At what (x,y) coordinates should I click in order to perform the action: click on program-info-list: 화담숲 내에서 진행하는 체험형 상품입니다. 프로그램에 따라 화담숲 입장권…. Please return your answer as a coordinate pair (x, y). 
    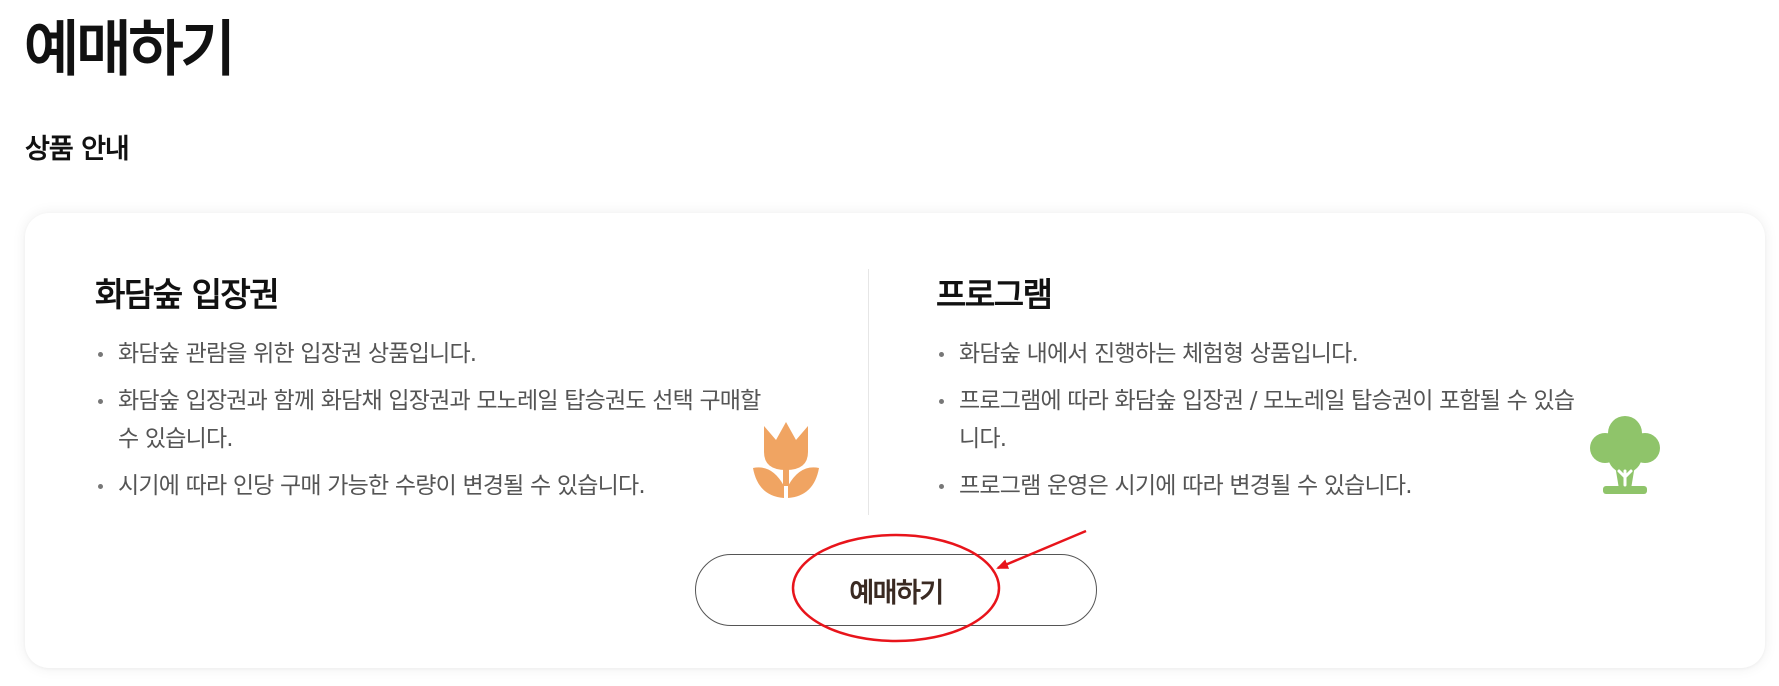
    Looking at the image, I should click on (1296, 420).